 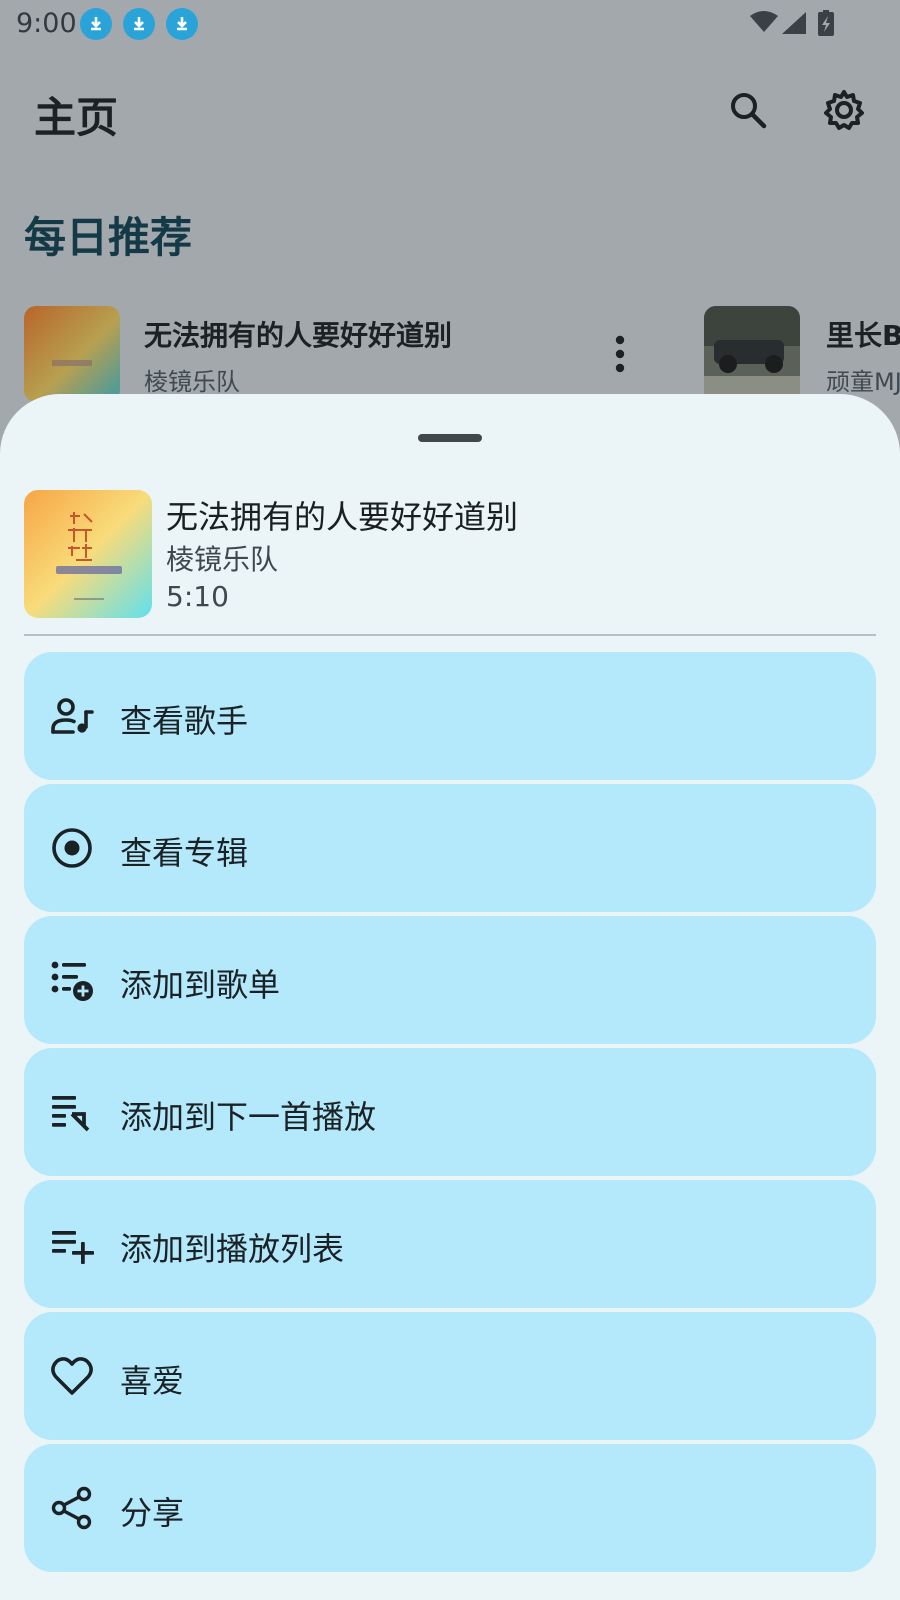 What do you see at coordinates (184, 853) in the screenshot?
I see `action-label: 查看专辑` at bounding box center [184, 853].